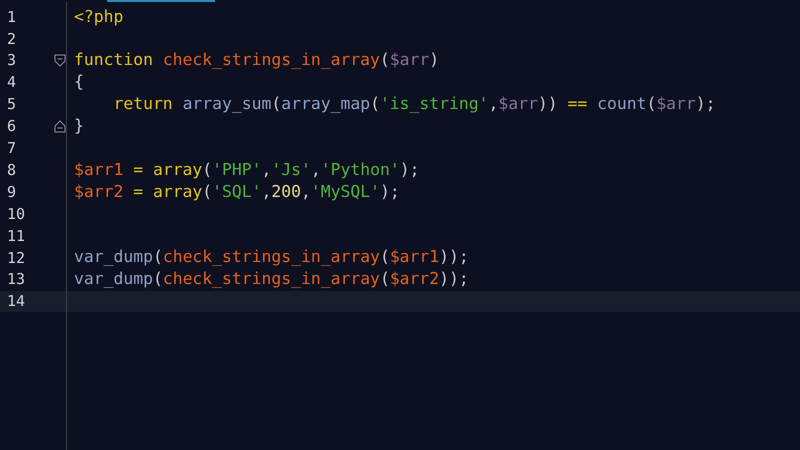  I want to click on code-line: {, so click(79, 82).